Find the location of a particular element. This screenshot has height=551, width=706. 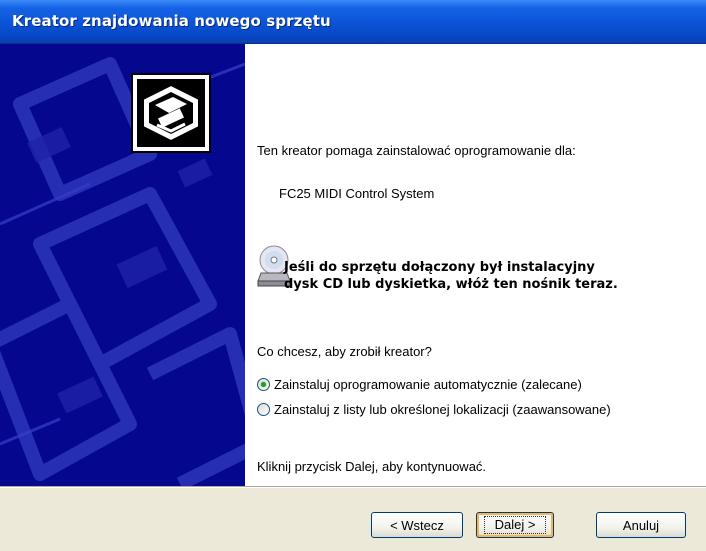

back-button-label: < Wstecz is located at coordinates (417, 525).